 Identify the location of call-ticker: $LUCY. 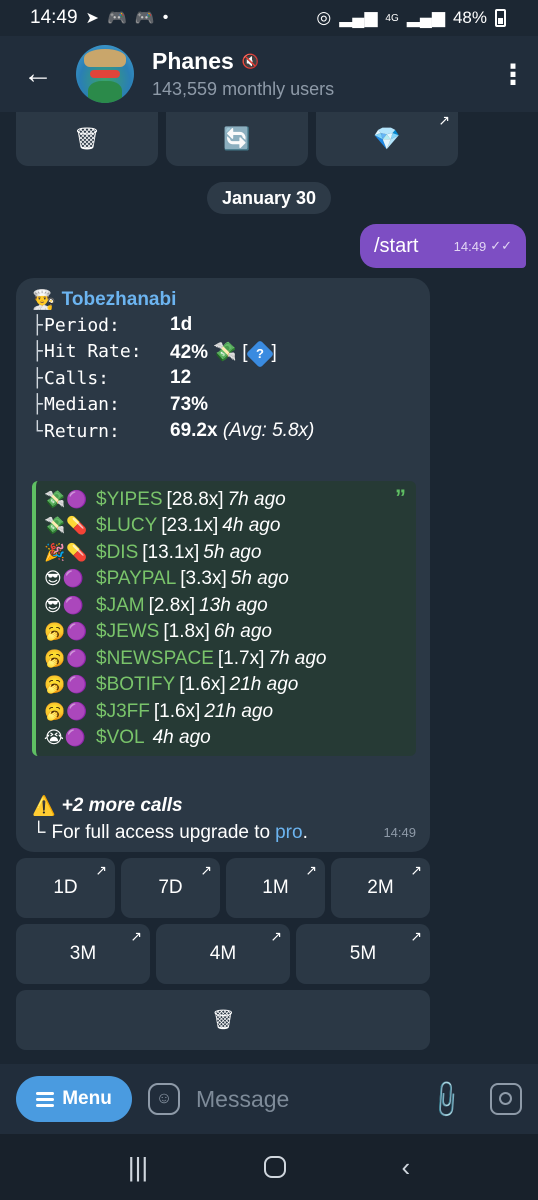
(126, 526).